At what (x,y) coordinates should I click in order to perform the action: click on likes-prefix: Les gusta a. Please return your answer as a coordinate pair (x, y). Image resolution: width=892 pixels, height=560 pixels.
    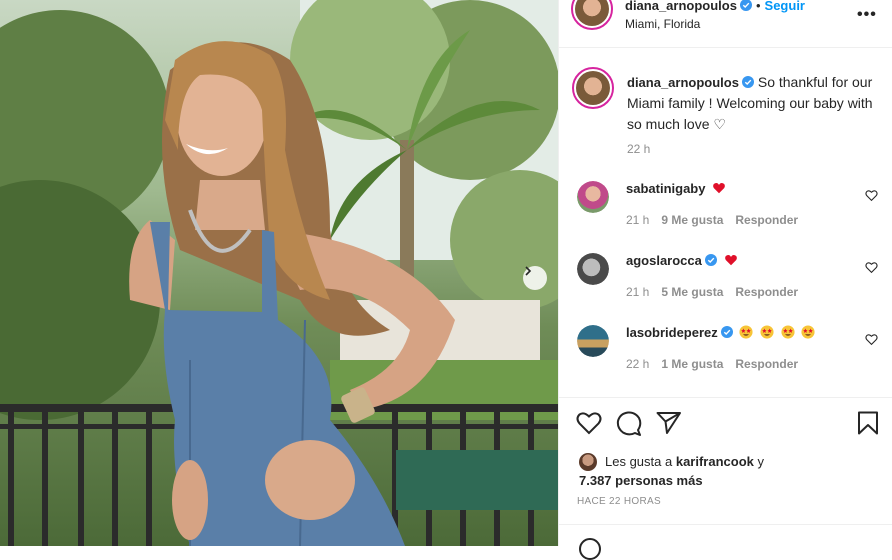
    Looking at the image, I should click on (639, 461).